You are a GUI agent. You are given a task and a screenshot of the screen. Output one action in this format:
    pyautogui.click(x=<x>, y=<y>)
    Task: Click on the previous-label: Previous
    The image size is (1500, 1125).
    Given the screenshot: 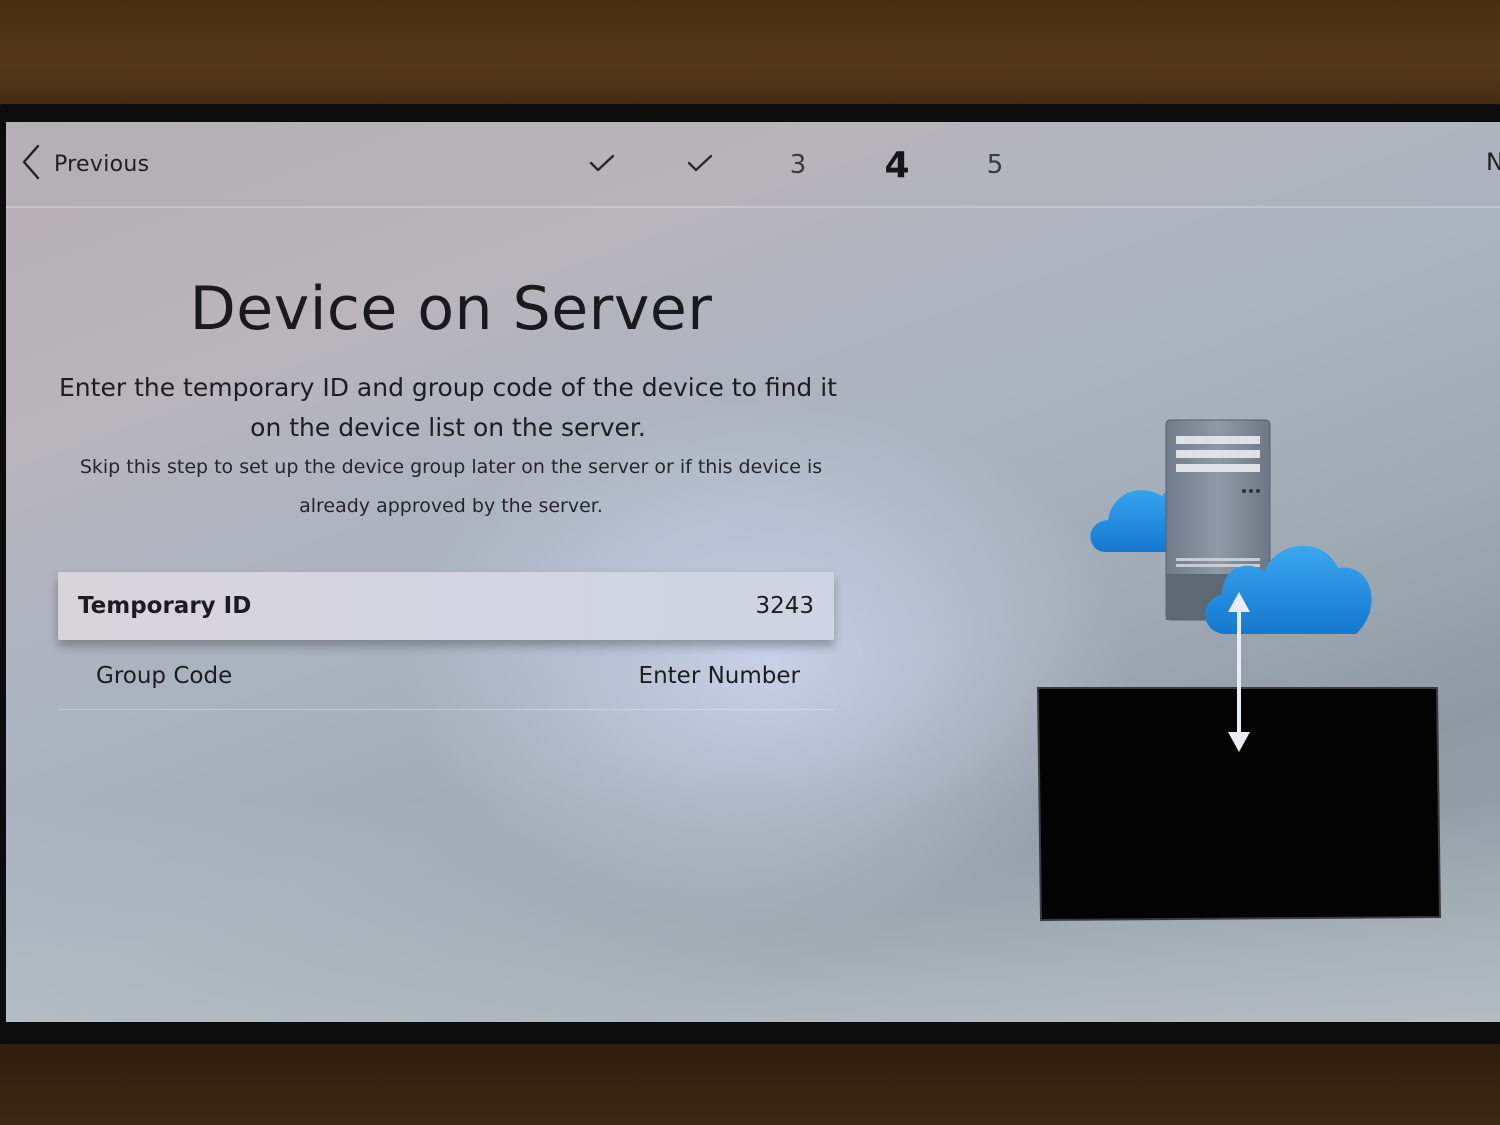 What is the action you would take?
    pyautogui.click(x=102, y=164)
    